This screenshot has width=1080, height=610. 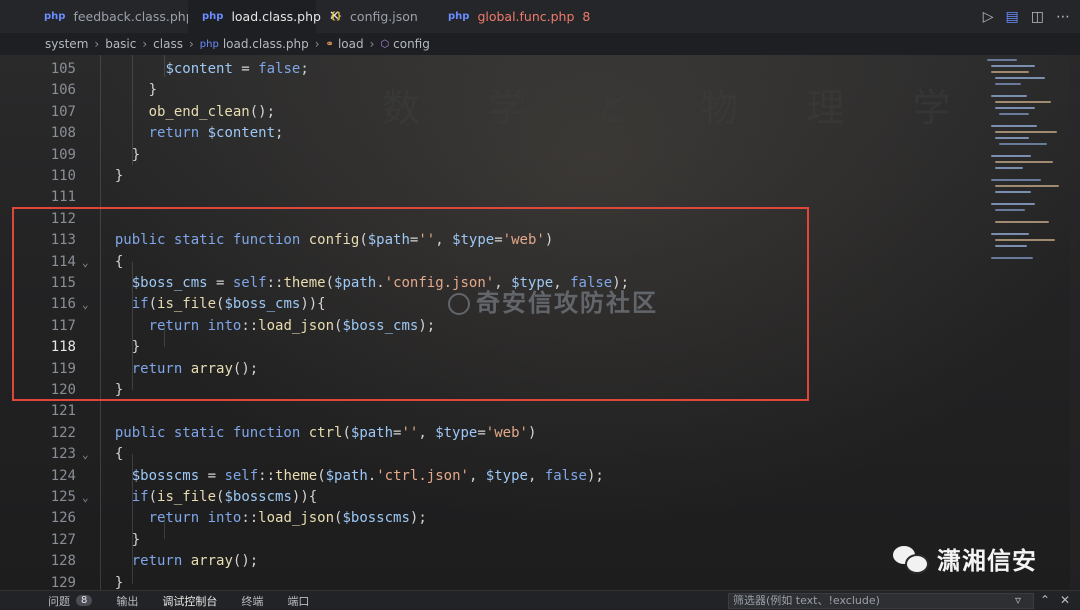 What do you see at coordinates (63, 69) in the screenshot?
I see `line-number: 105` at bounding box center [63, 69].